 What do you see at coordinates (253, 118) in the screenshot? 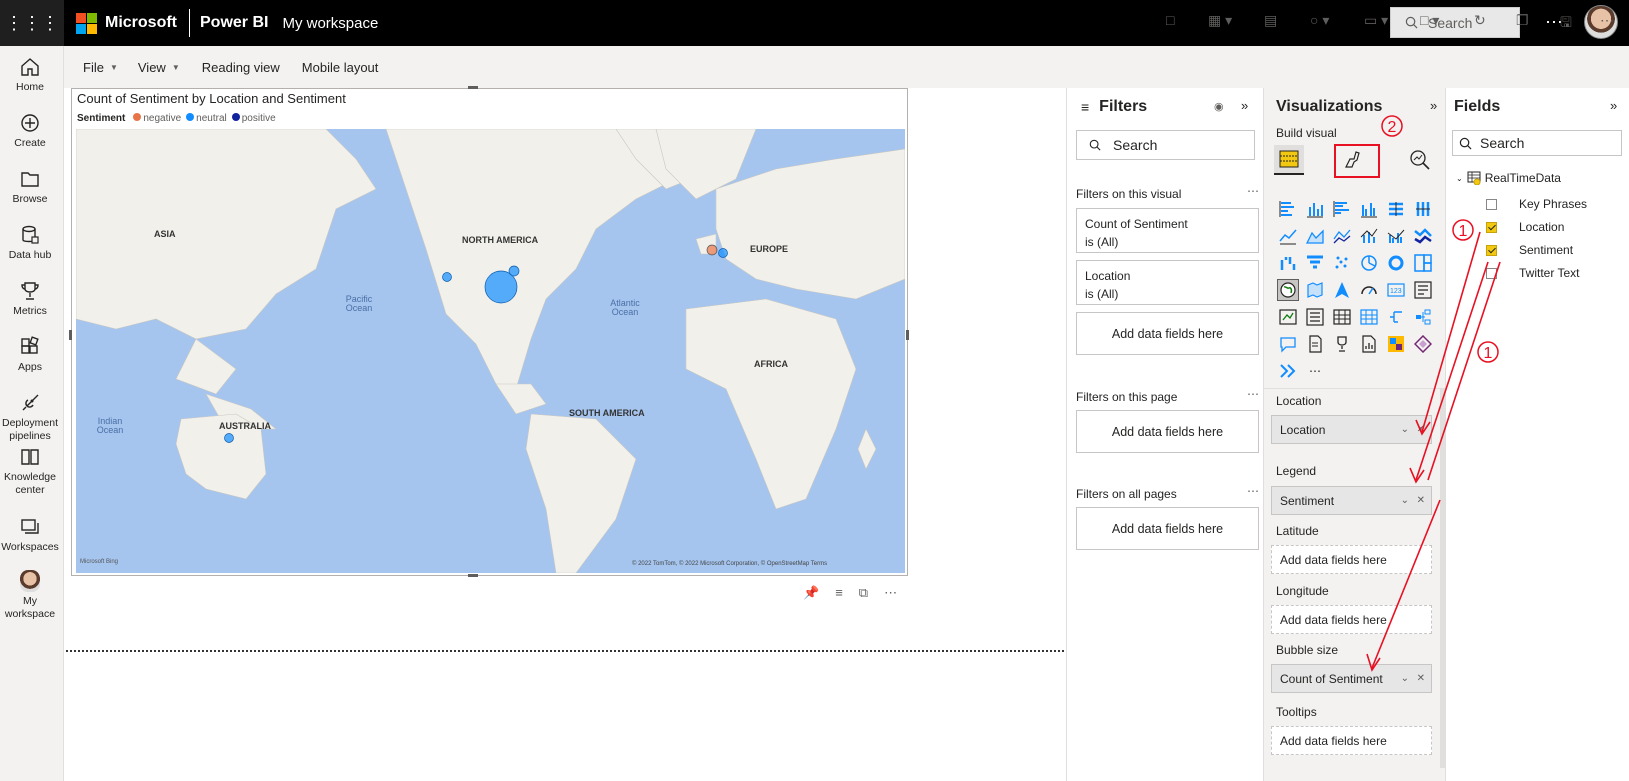
I see `legend-item-positive: positive` at bounding box center [253, 118].